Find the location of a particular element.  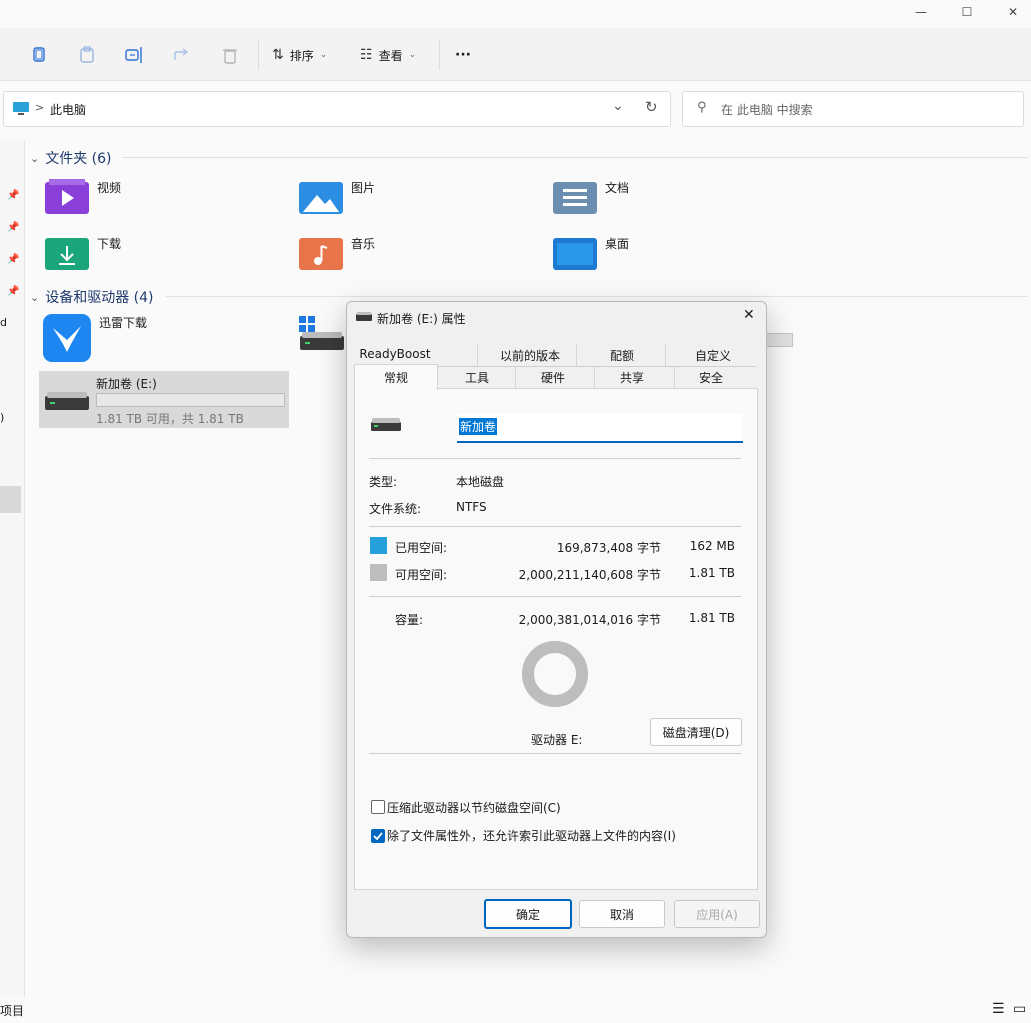

section-header-folders: ⌄ 文件夹 (6) is located at coordinates (71, 158).